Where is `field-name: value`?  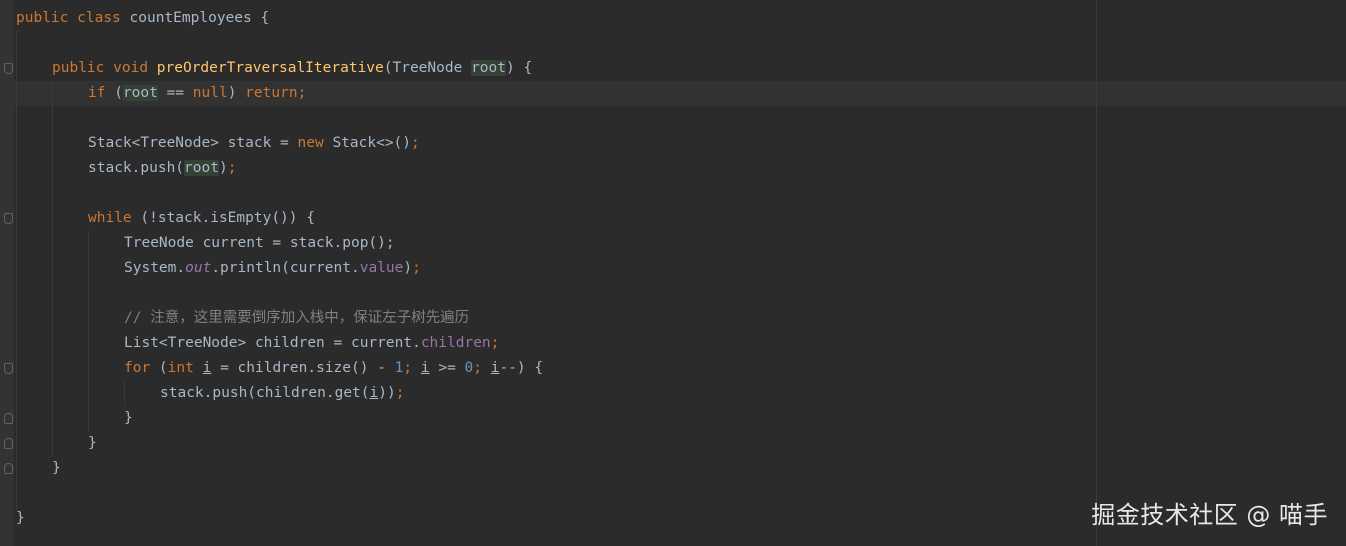
field-name: value is located at coordinates (381, 268).